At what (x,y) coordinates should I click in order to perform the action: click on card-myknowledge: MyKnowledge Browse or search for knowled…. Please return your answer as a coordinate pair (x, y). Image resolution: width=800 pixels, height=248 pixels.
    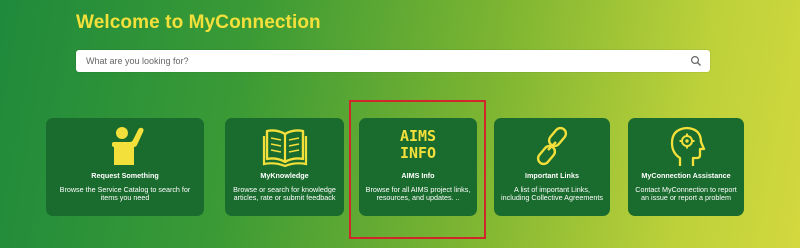
    Looking at the image, I should click on (284, 167).